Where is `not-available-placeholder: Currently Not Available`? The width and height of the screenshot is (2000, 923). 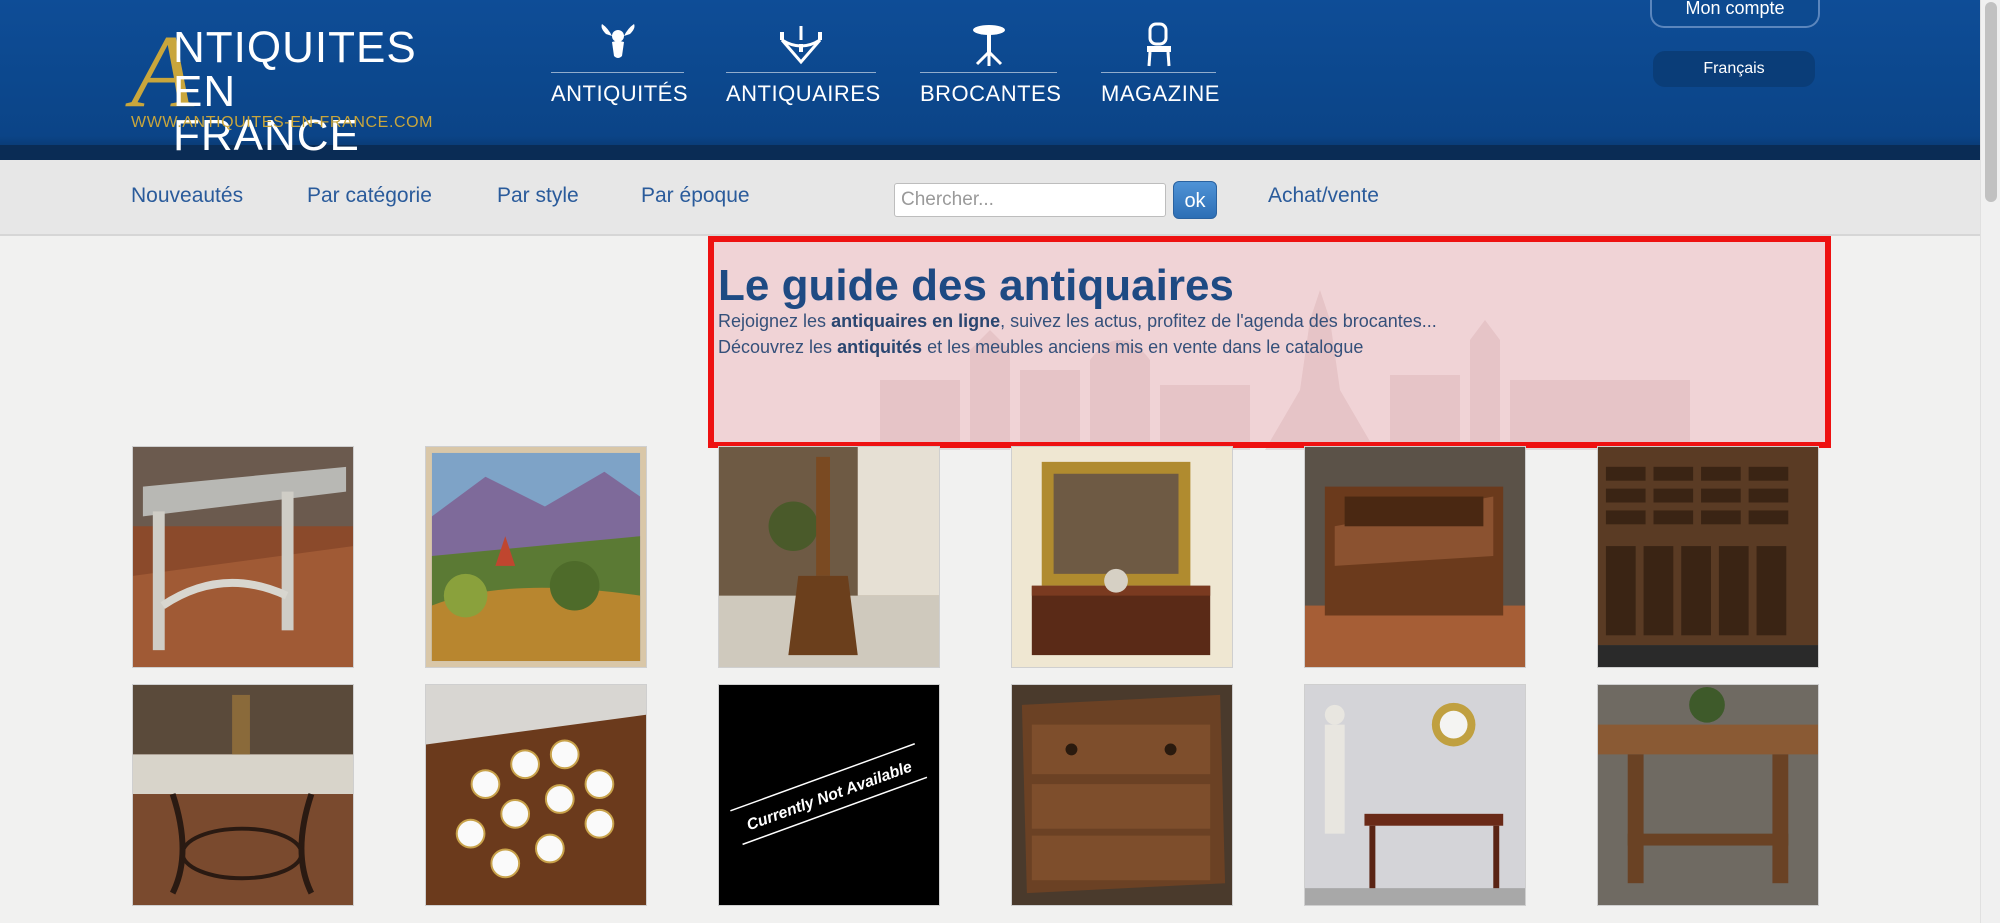 not-available-placeholder: Currently Not Available is located at coordinates (829, 795).